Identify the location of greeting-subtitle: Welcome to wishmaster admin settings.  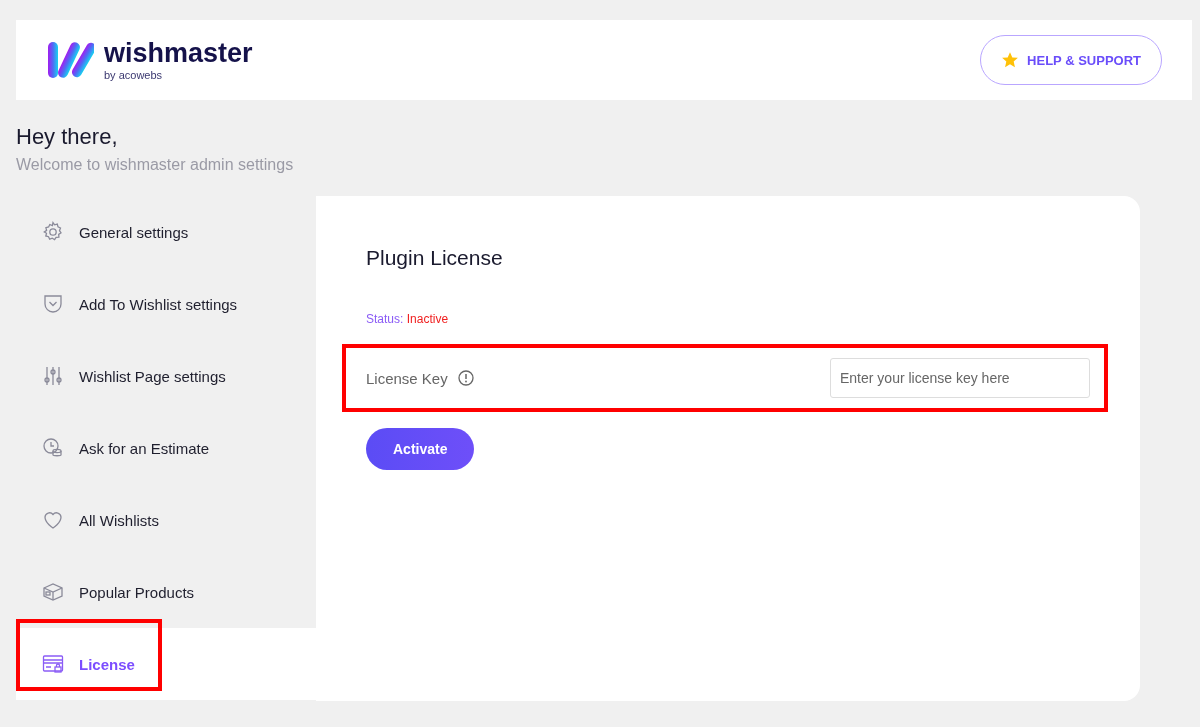
(155, 165).